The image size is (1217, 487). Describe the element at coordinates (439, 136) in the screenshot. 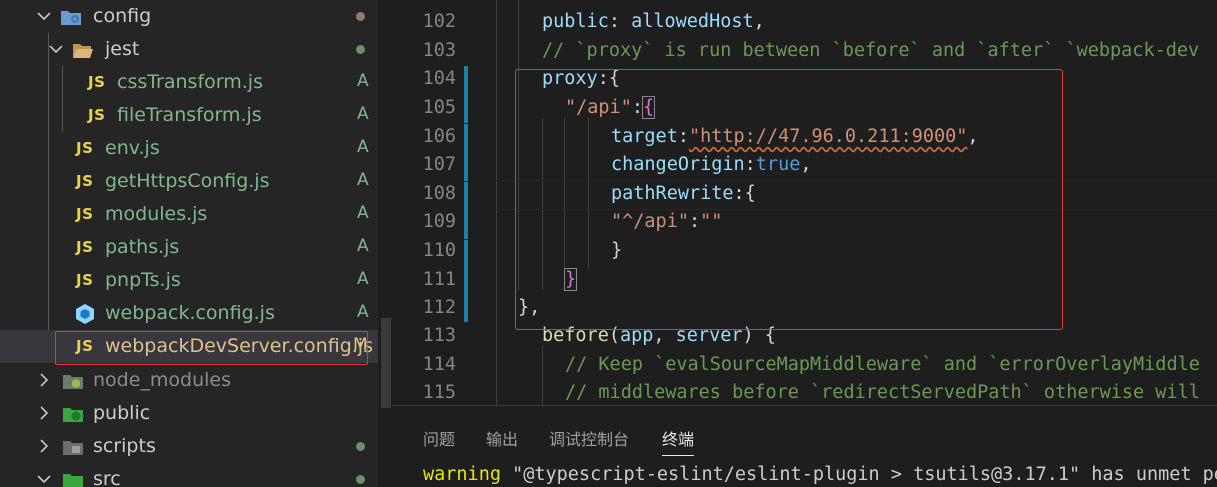

I see `line-number: 106` at that location.